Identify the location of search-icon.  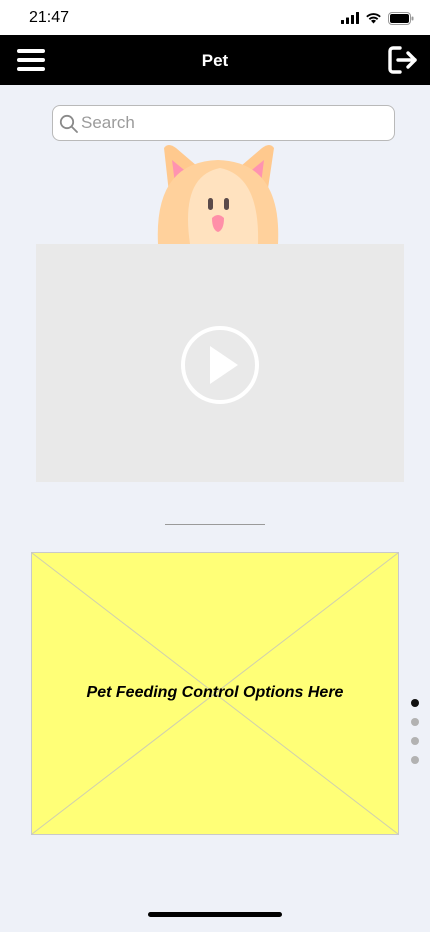
(68, 123).